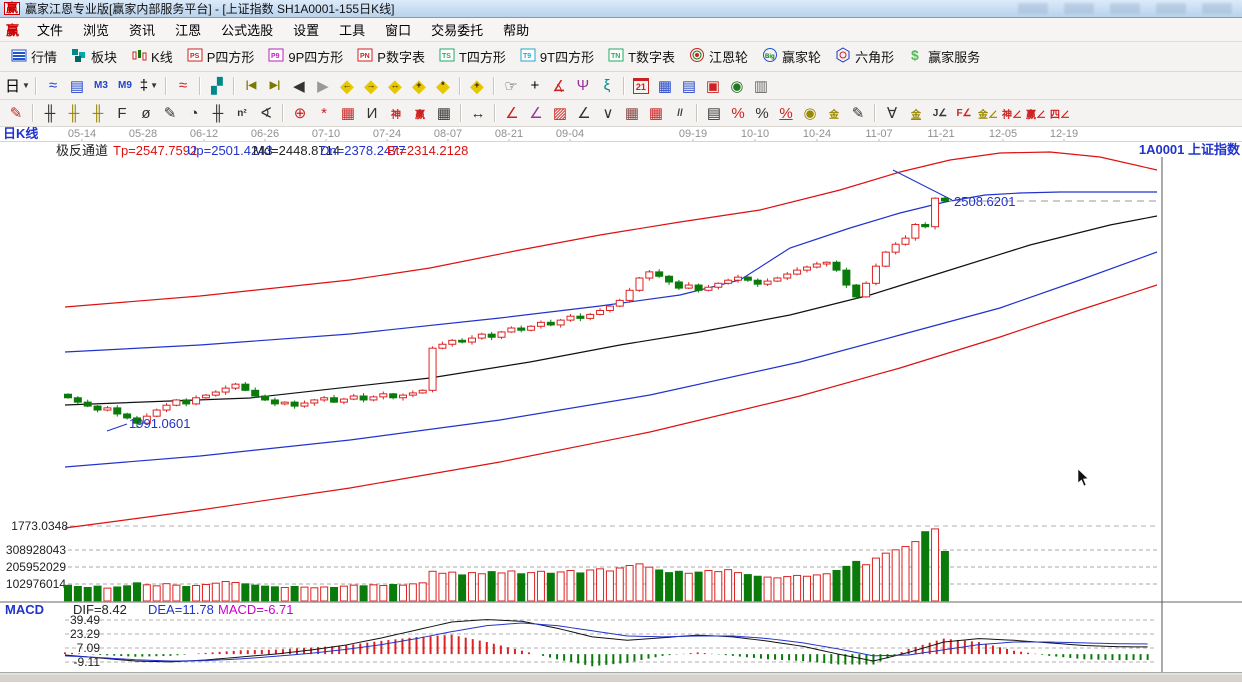 Image resolution: width=1242 pixels, height=685 pixels. What do you see at coordinates (50, 30) in the screenshot?
I see `menu-item-文件: 文件` at bounding box center [50, 30].